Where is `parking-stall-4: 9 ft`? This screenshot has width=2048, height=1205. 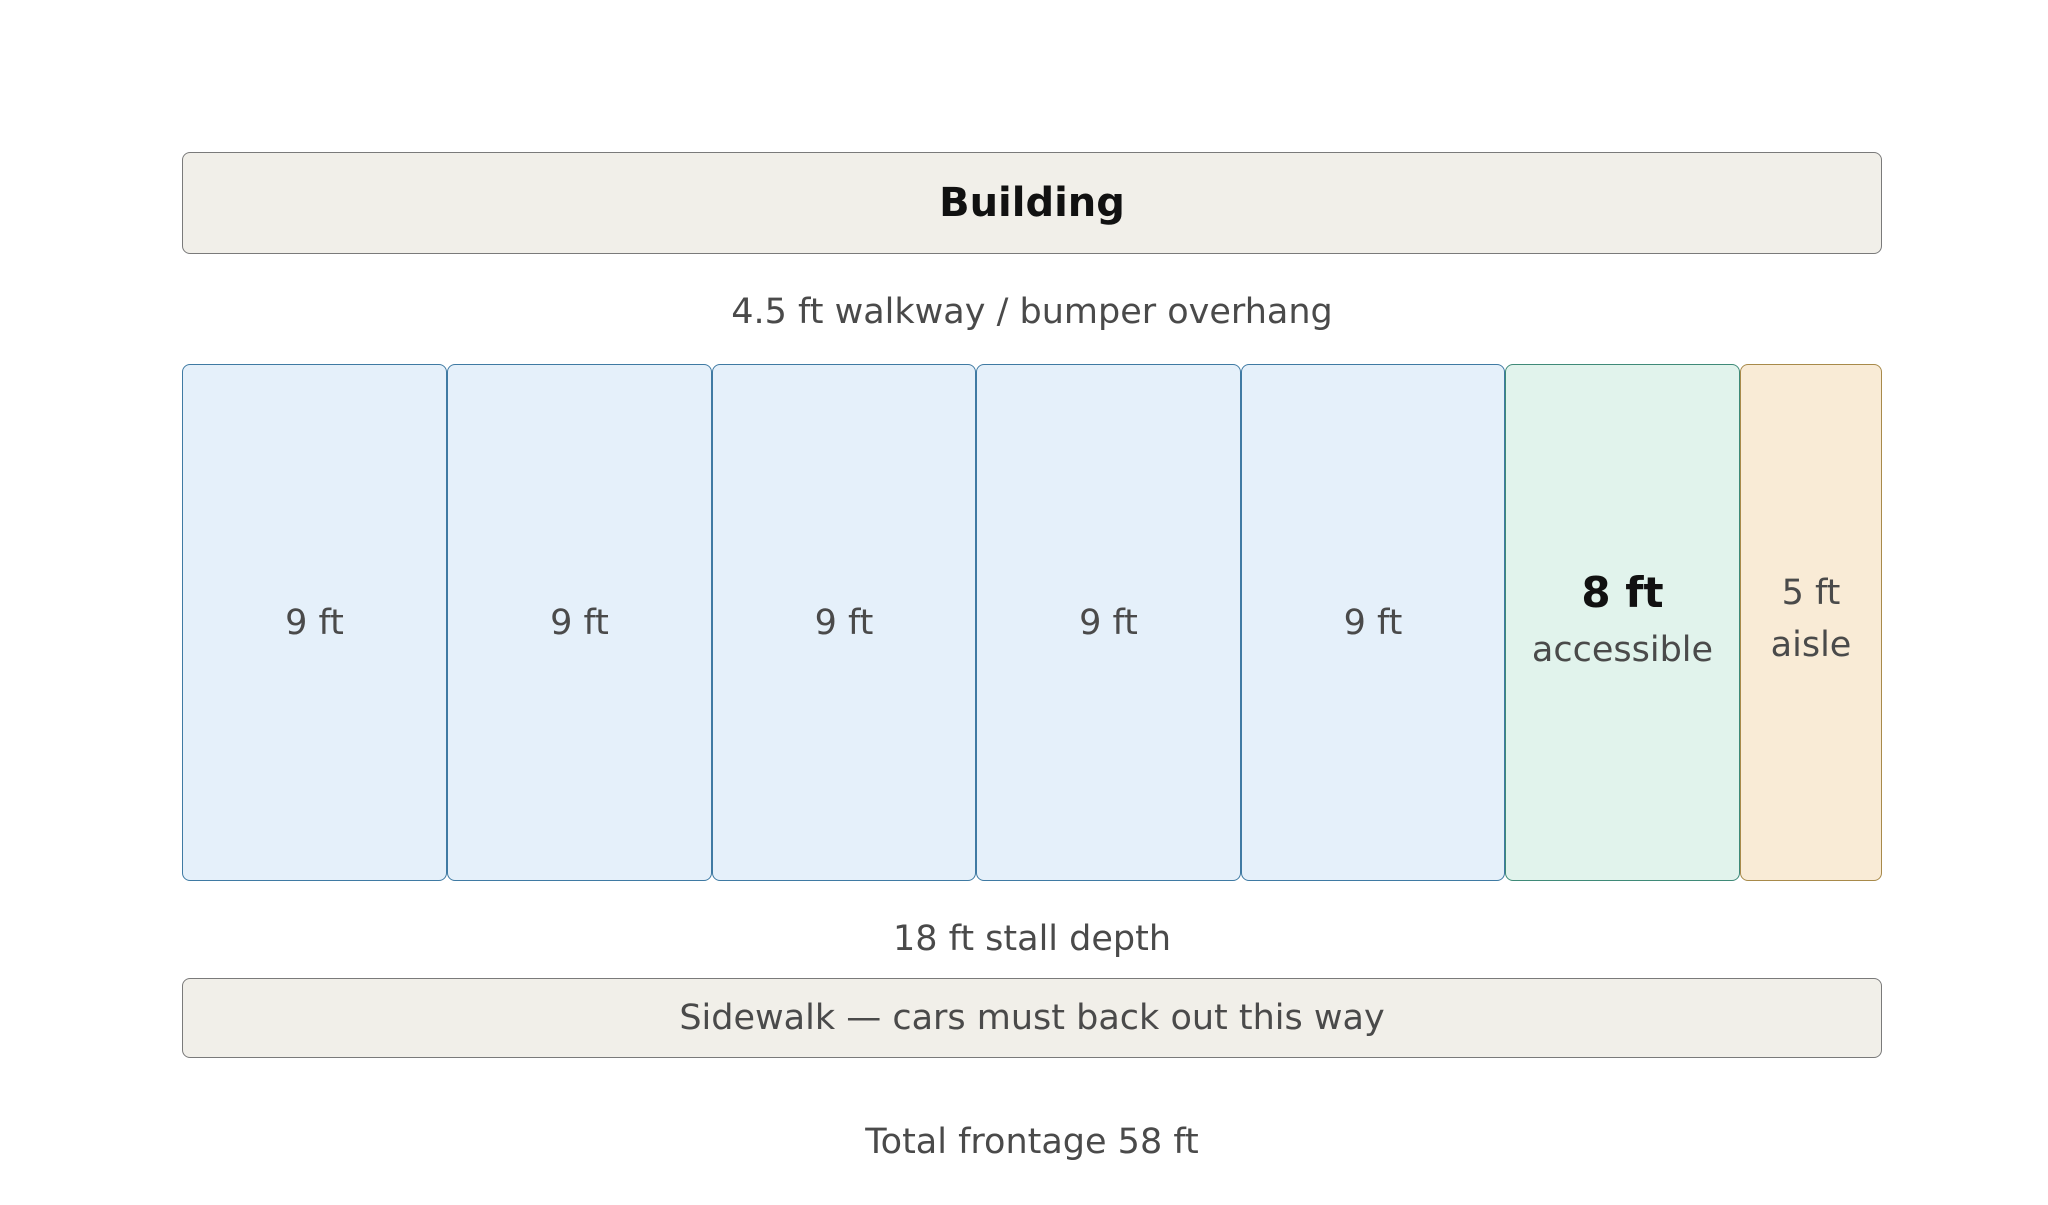
parking-stall-4: 9 ft is located at coordinates (1108, 622).